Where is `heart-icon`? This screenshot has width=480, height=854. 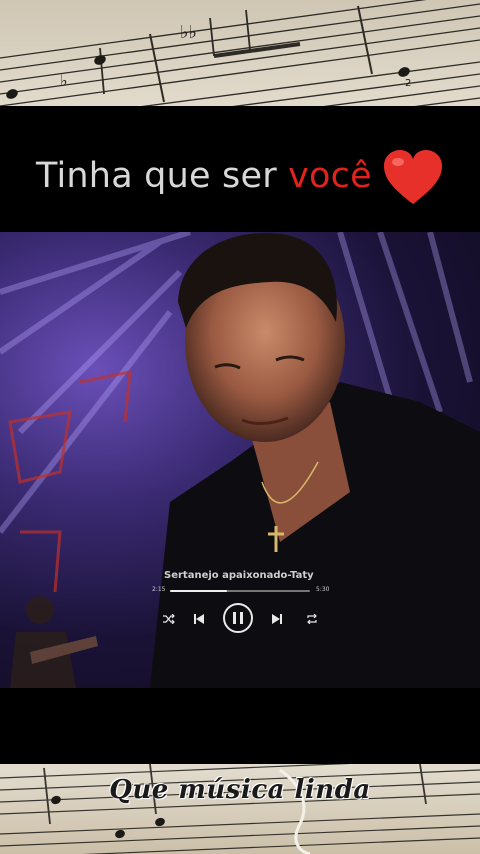
heart-icon is located at coordinates (413, 179).